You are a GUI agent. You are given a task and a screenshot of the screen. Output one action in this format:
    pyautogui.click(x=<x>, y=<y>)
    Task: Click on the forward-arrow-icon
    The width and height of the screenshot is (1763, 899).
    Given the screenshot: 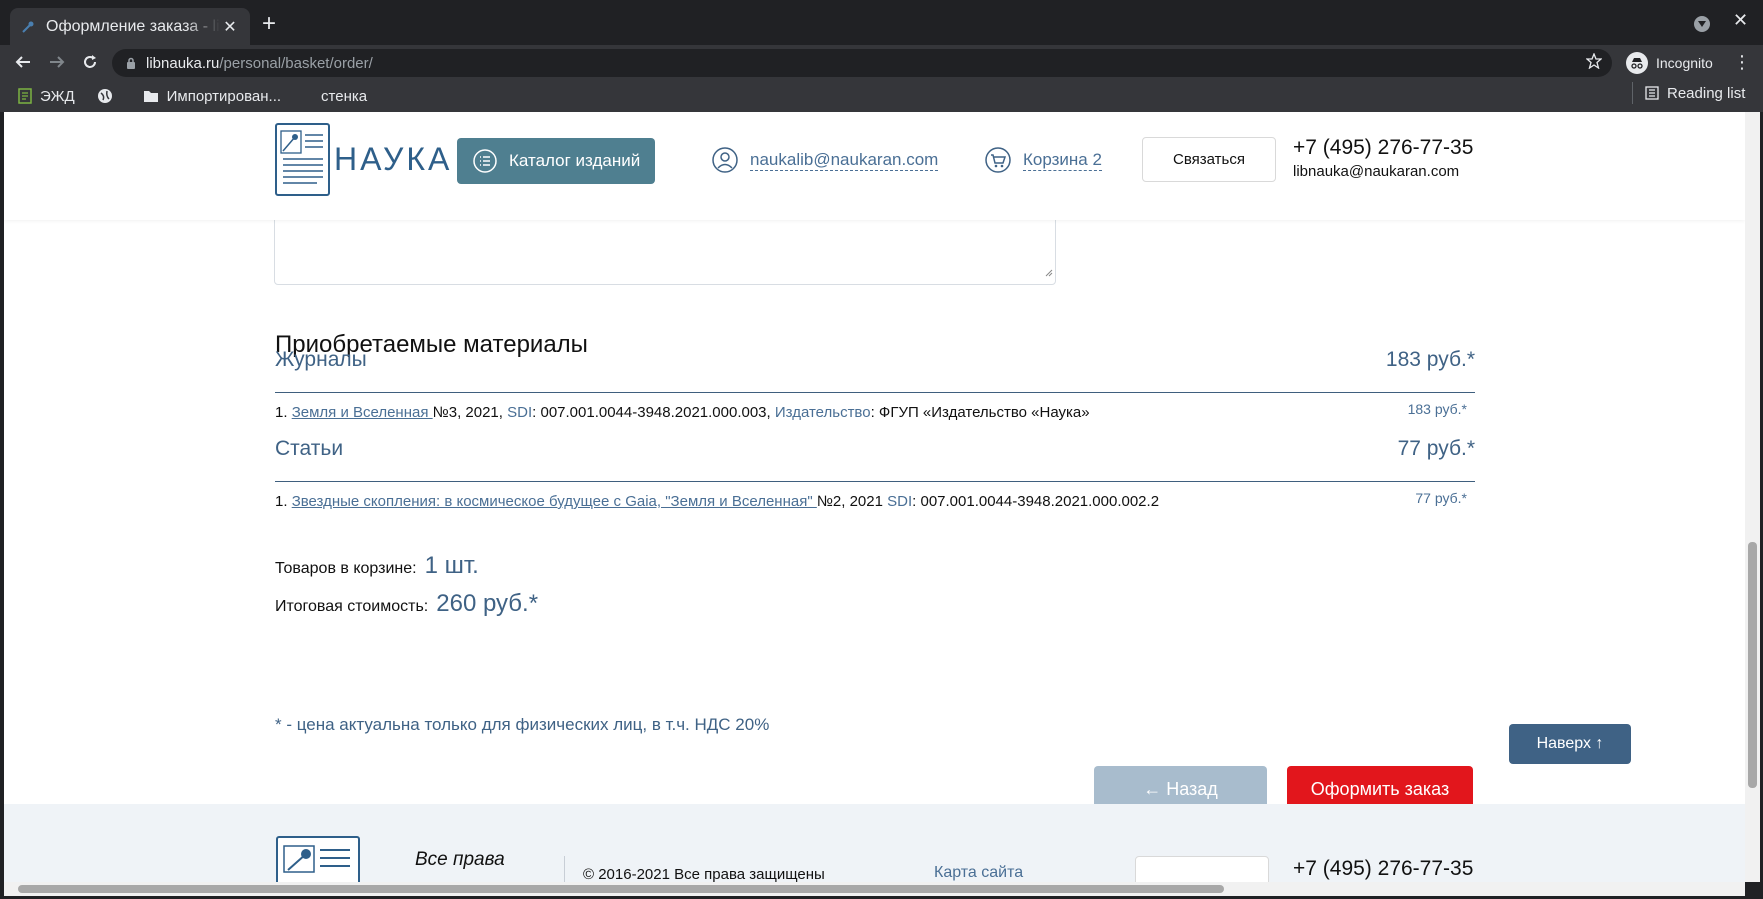 What is the action you would take?
    pyautogui.click(x=57, y=62)
    